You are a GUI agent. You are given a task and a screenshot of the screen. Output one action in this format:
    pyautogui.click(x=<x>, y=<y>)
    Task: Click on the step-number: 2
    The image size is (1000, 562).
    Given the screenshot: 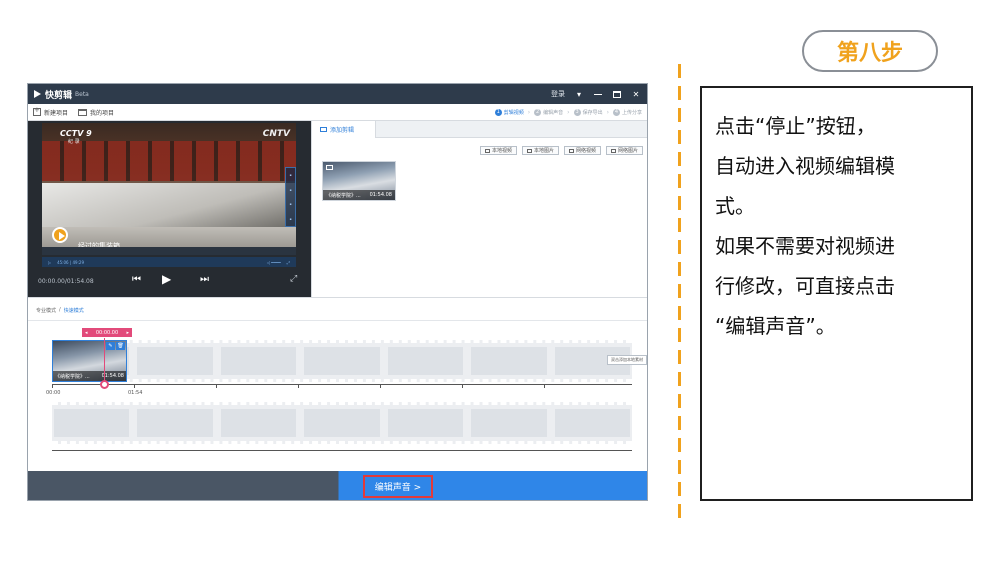 What is the action you would take?
    pyautogui.click(x=538, y=112)
    